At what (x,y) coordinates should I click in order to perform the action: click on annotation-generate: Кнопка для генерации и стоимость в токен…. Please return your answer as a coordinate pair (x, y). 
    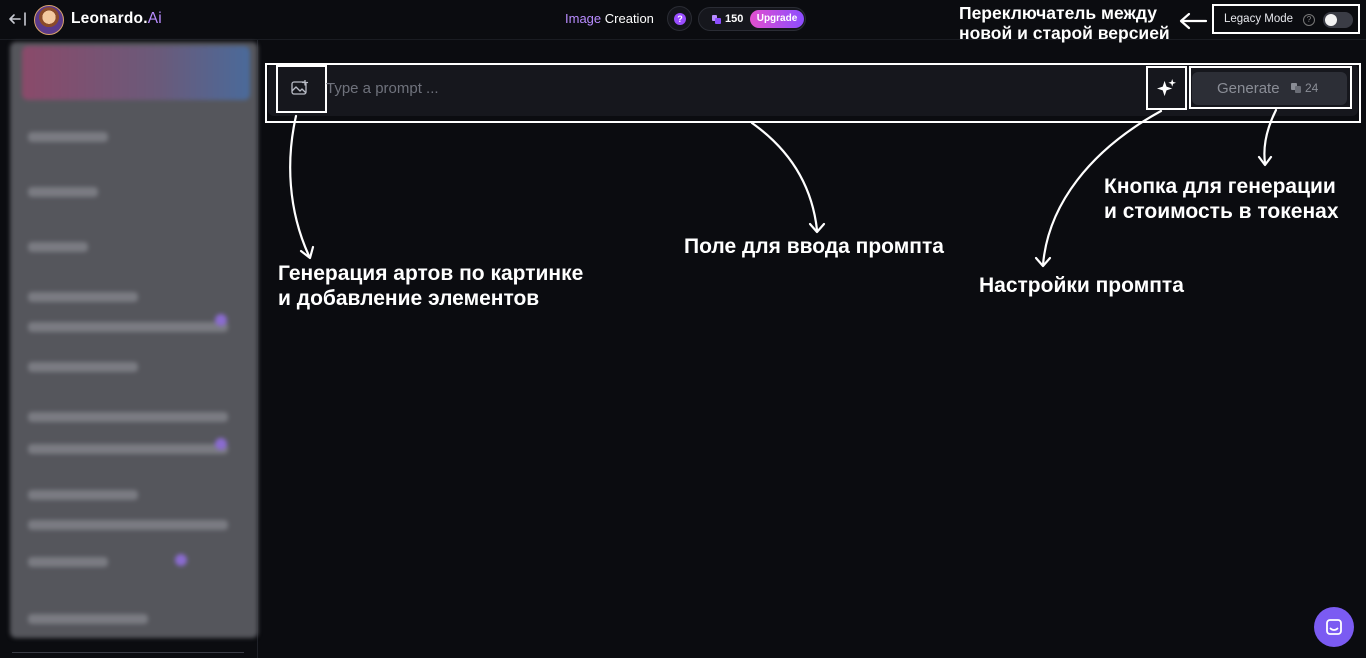
    Looking at the image, I should click on (1221, 199).